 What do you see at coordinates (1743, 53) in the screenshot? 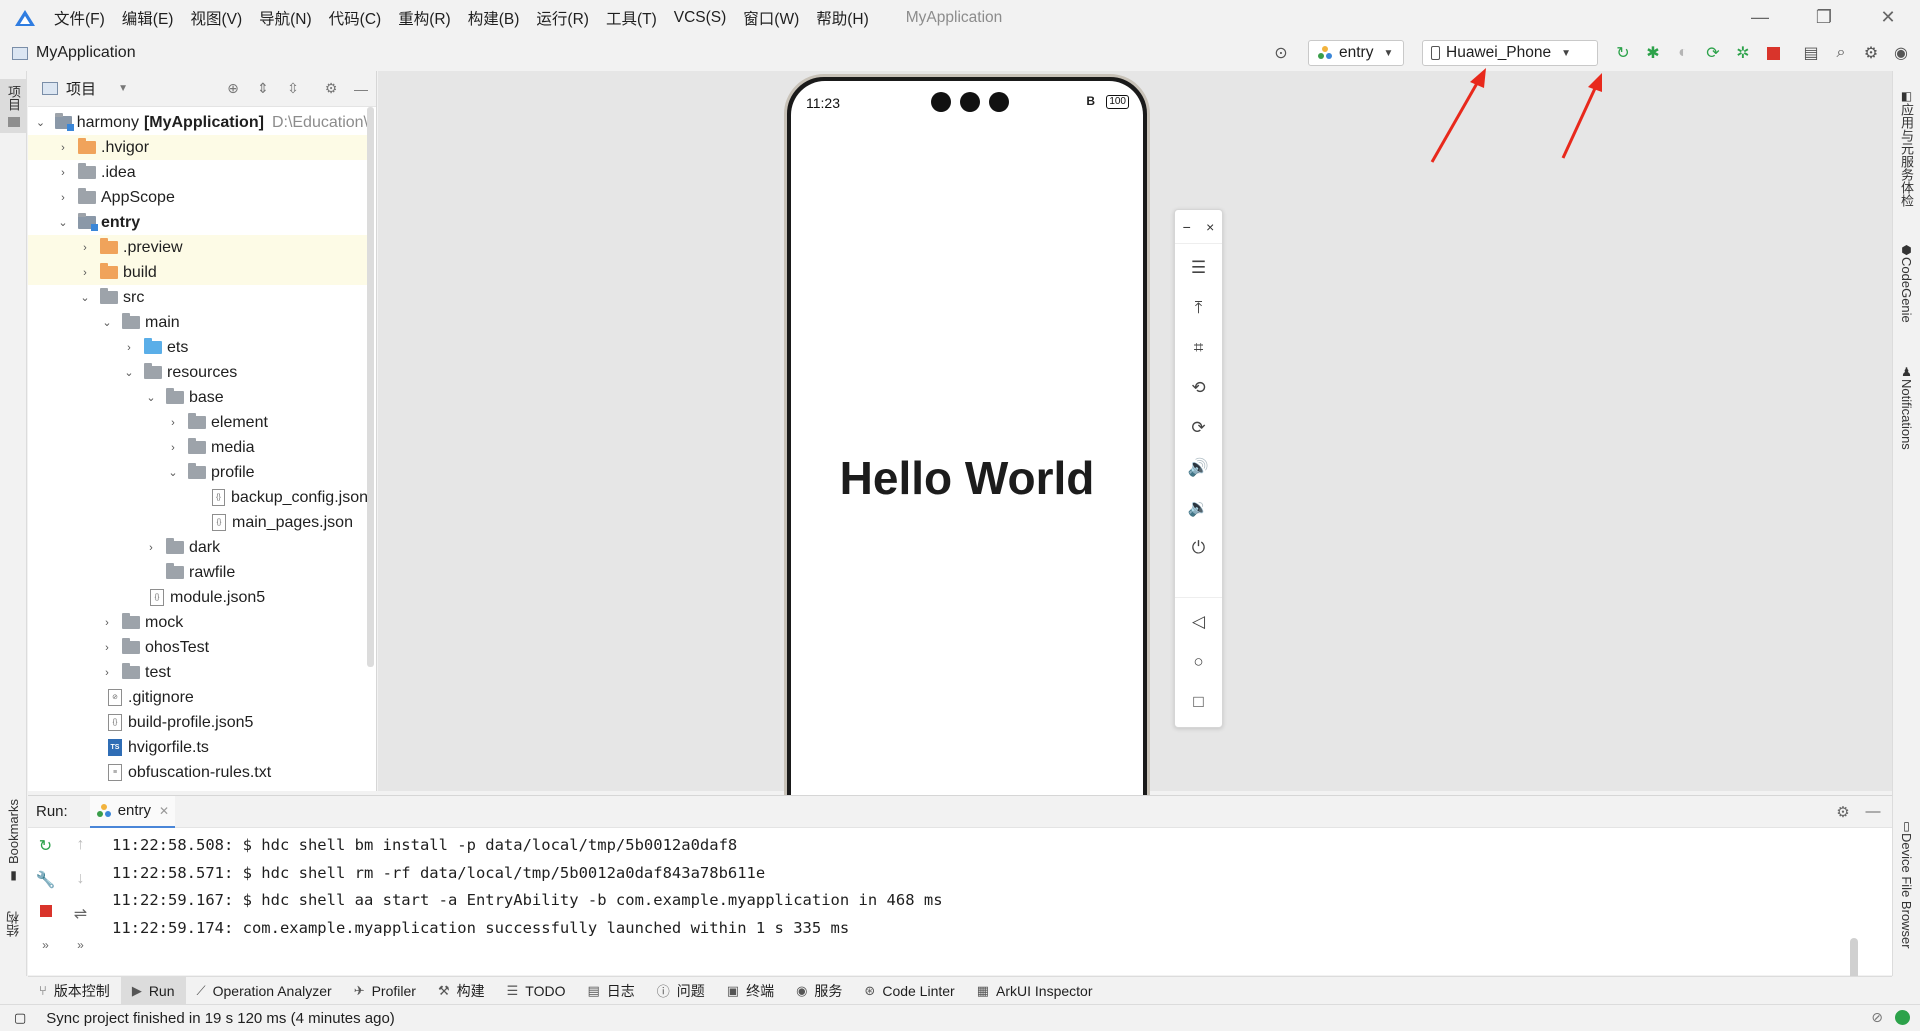
I see `attach-debugger-icon: ✲` at bounding box center [1743, 53].